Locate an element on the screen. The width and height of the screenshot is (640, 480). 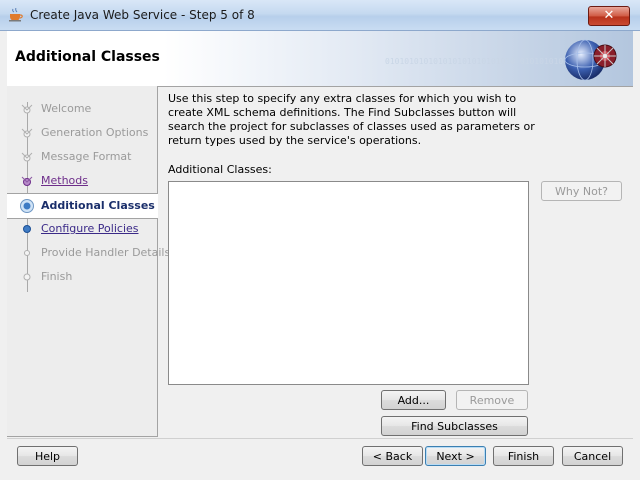
nav-step-provide-handler-details: Provide Handler Details is located at coordinates (88, 253).